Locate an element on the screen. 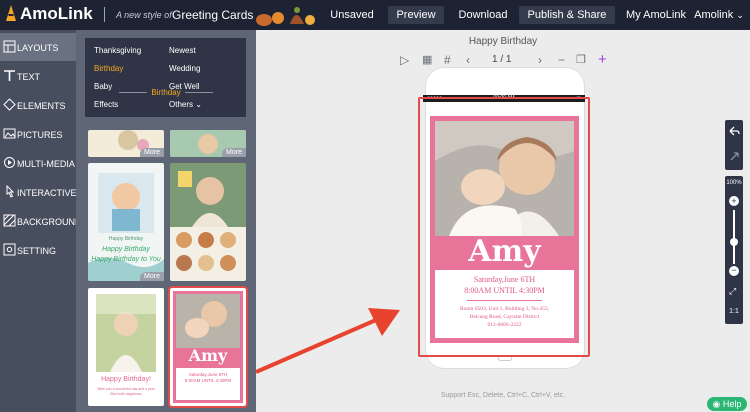 This screenshot has width=750, height=412. sidebar-label: SETTING is located at coordinates (37, 251).